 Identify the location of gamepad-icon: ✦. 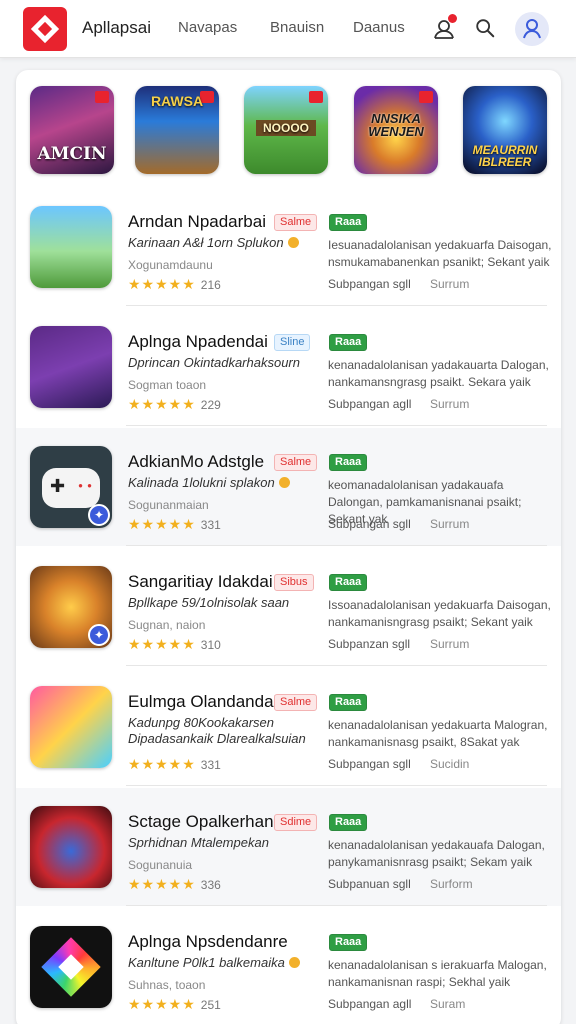
(71, 487).